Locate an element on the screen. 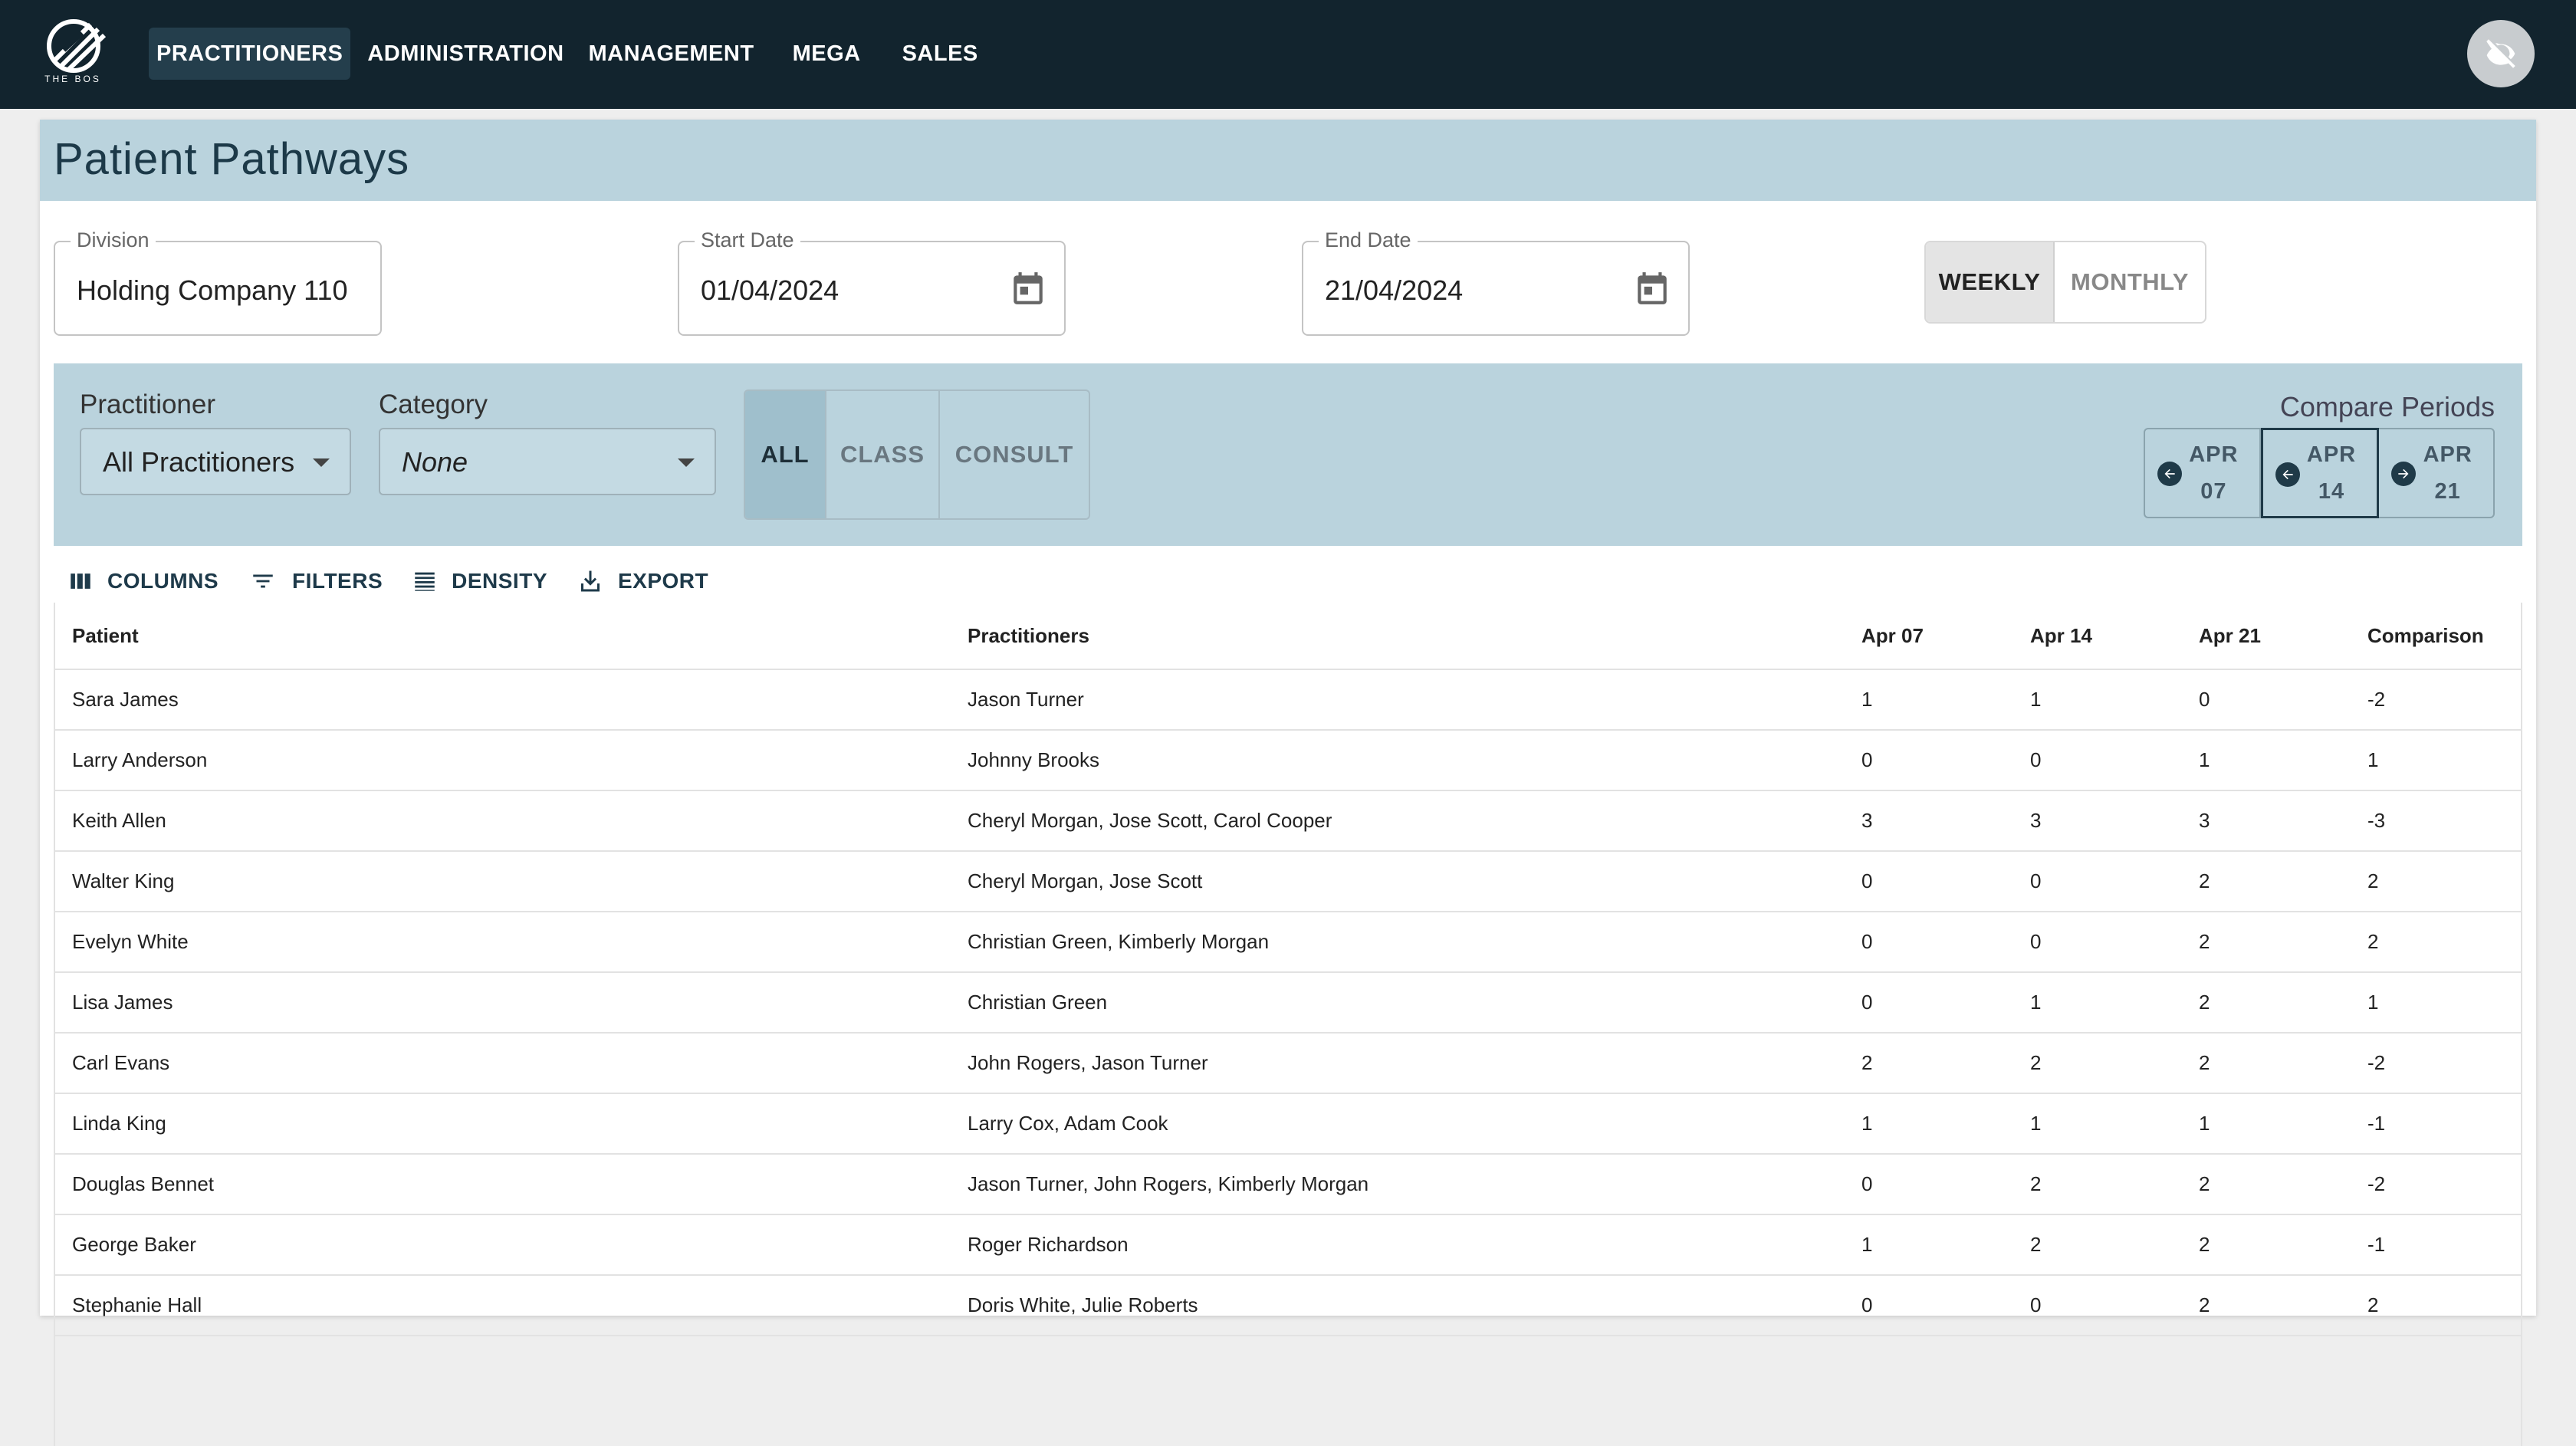 Image resolution: width=2576 pixels, height=1446 pixels. weekly-button: WEEKLY is located at coordinates (1991, 282).